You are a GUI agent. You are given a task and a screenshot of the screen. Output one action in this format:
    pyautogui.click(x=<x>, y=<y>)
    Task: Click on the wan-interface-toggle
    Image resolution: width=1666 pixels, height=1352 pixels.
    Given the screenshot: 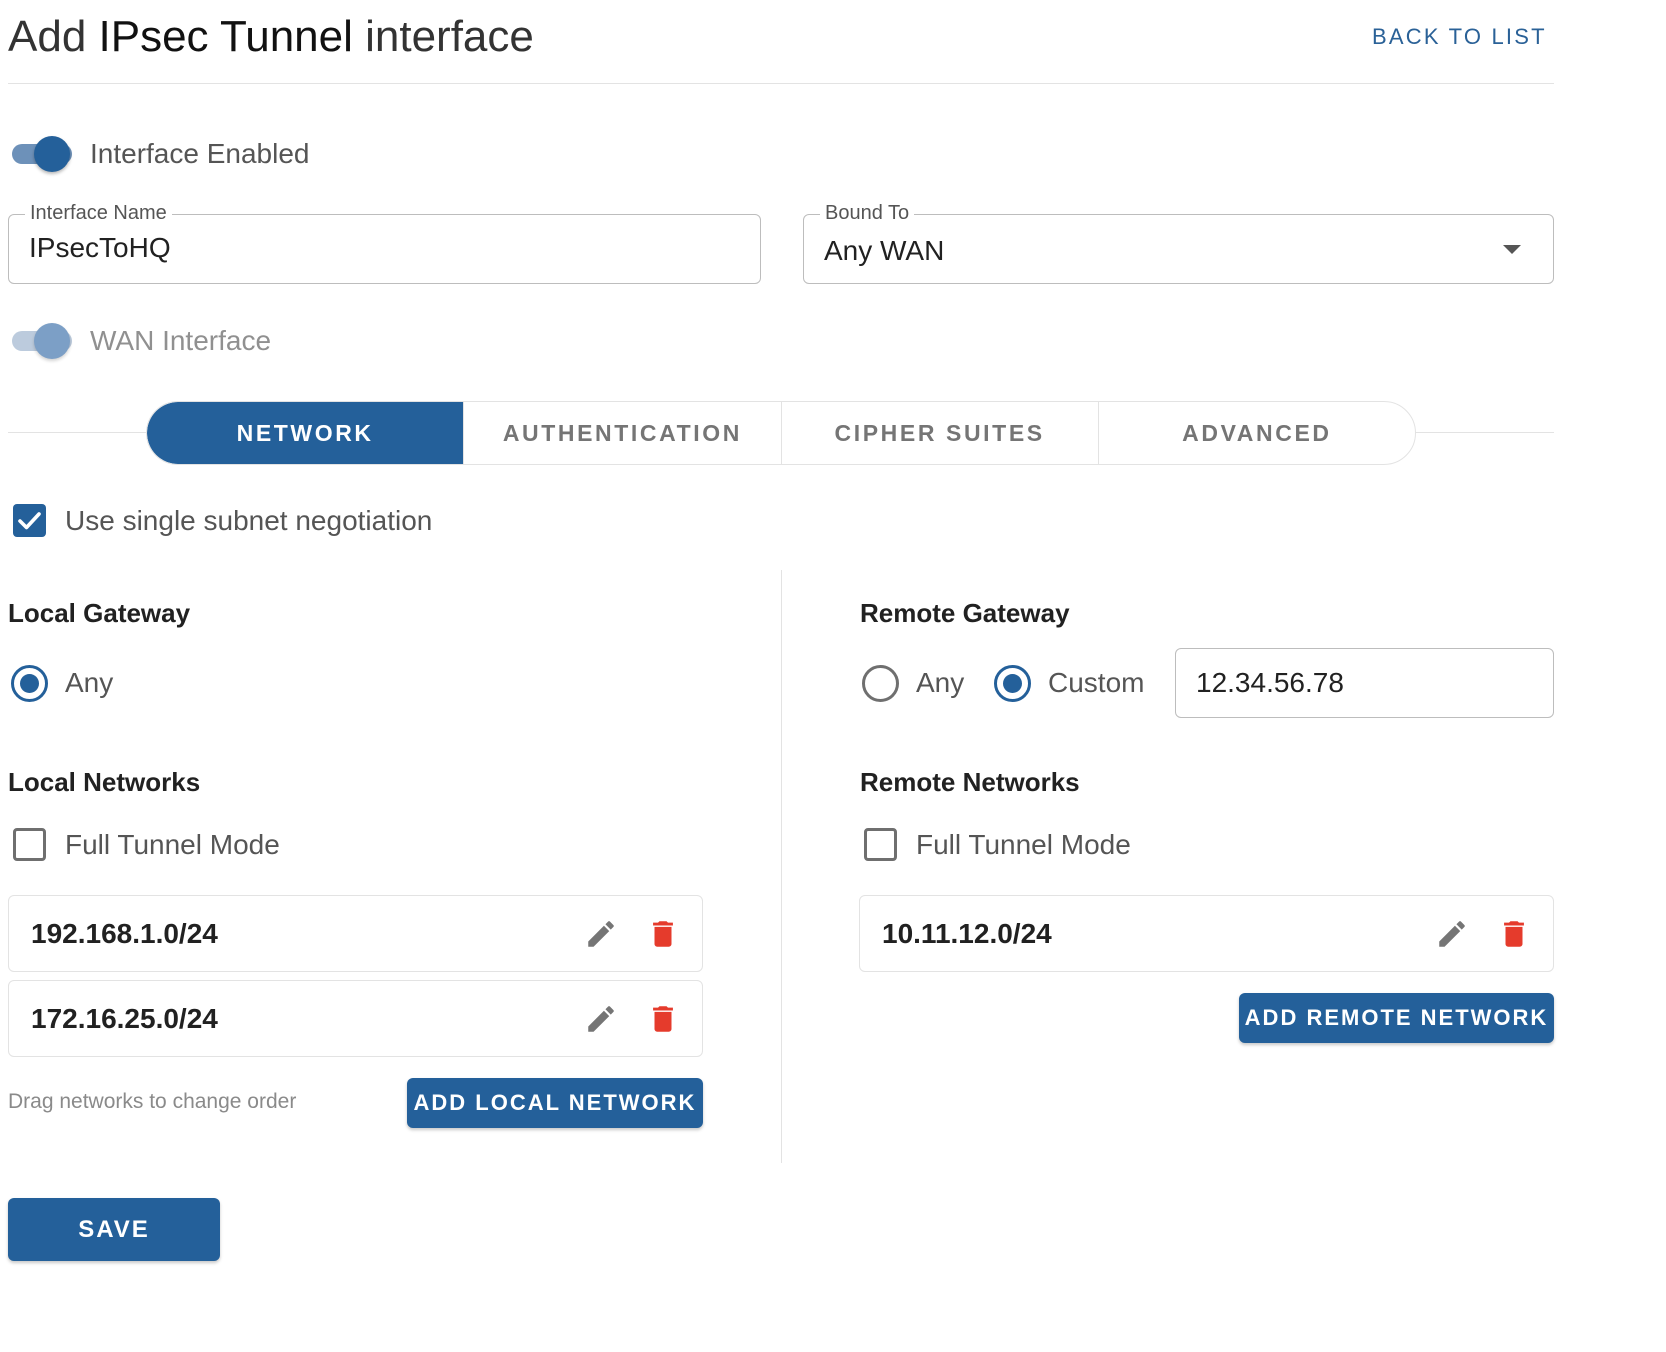 What is the action you would take?
    pyautogui.click(x=43, y=341)
    